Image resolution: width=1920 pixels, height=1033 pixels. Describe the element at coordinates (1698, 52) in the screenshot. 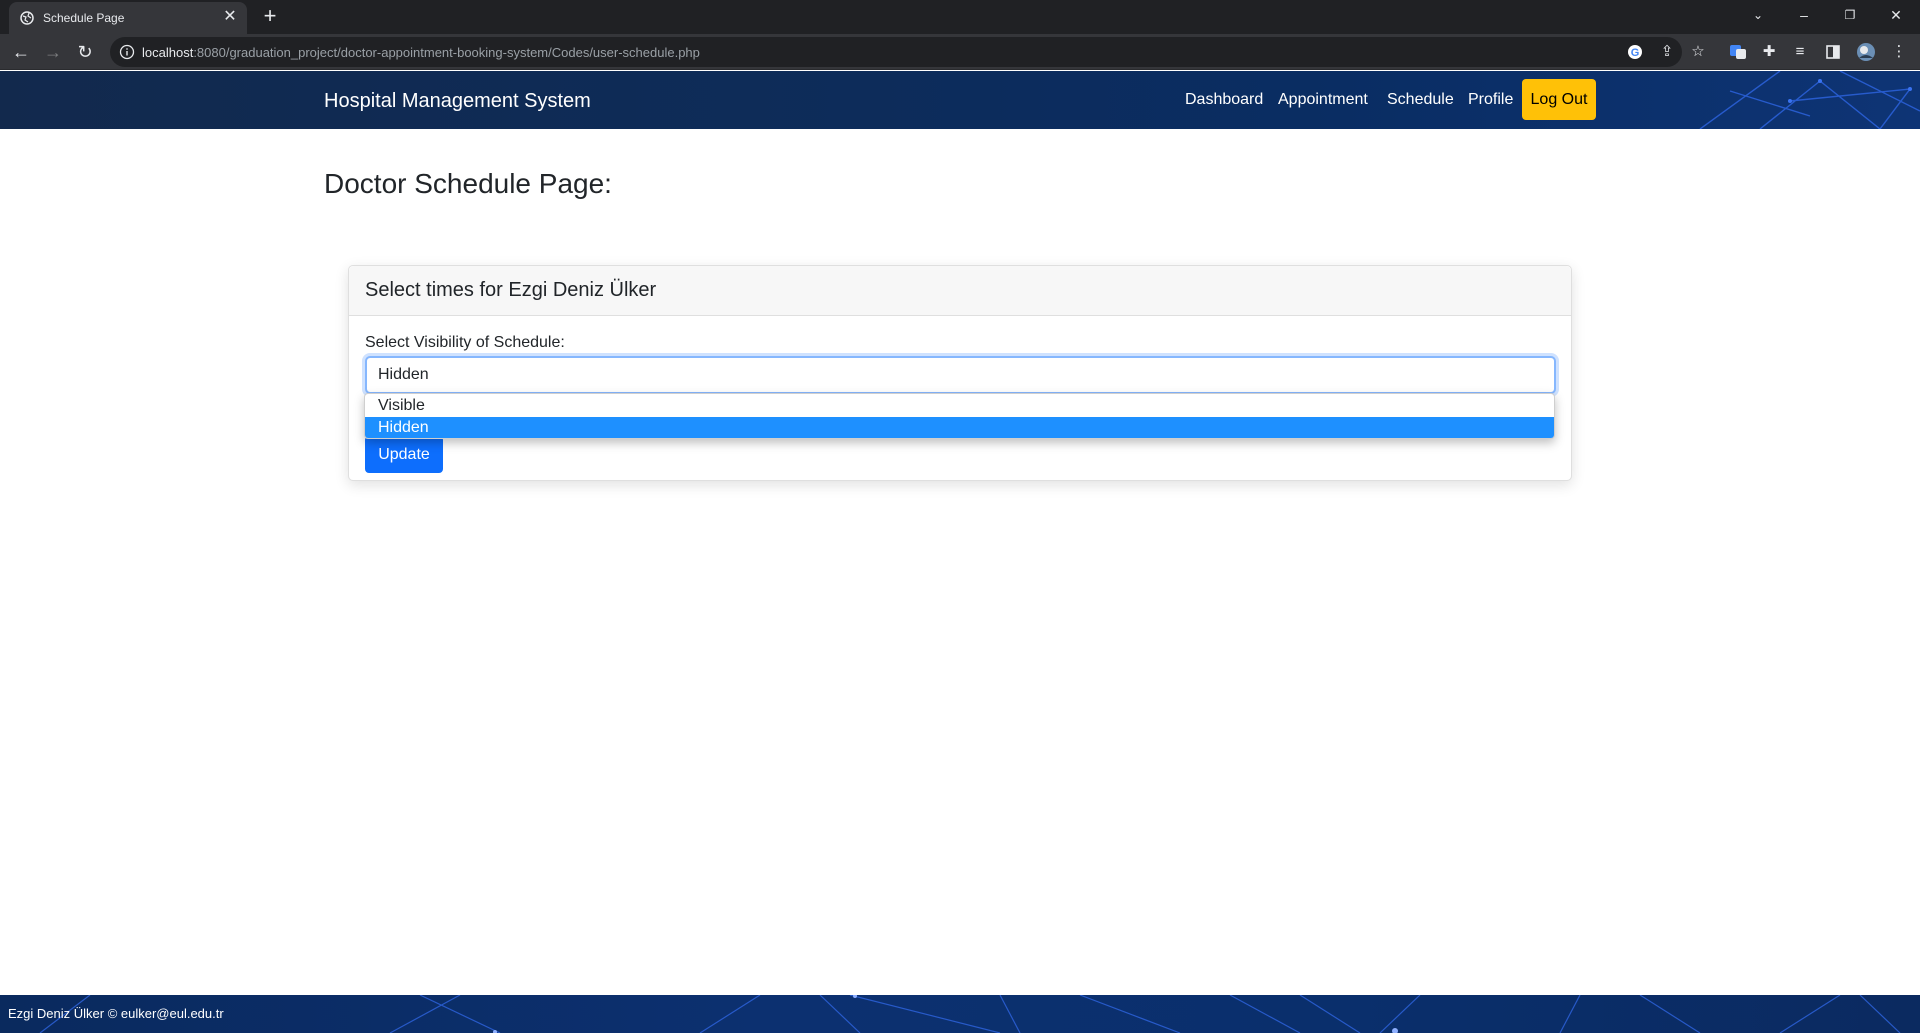

I see `star-icon: ☆` at that location.